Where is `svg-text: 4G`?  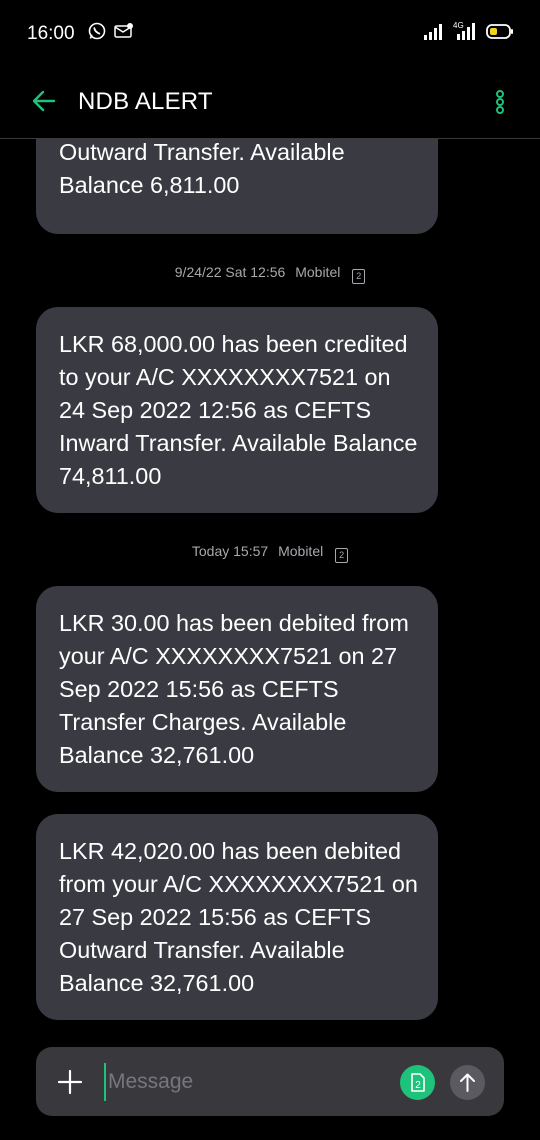 svg-text: 4G is located at coordinates (458, 25).